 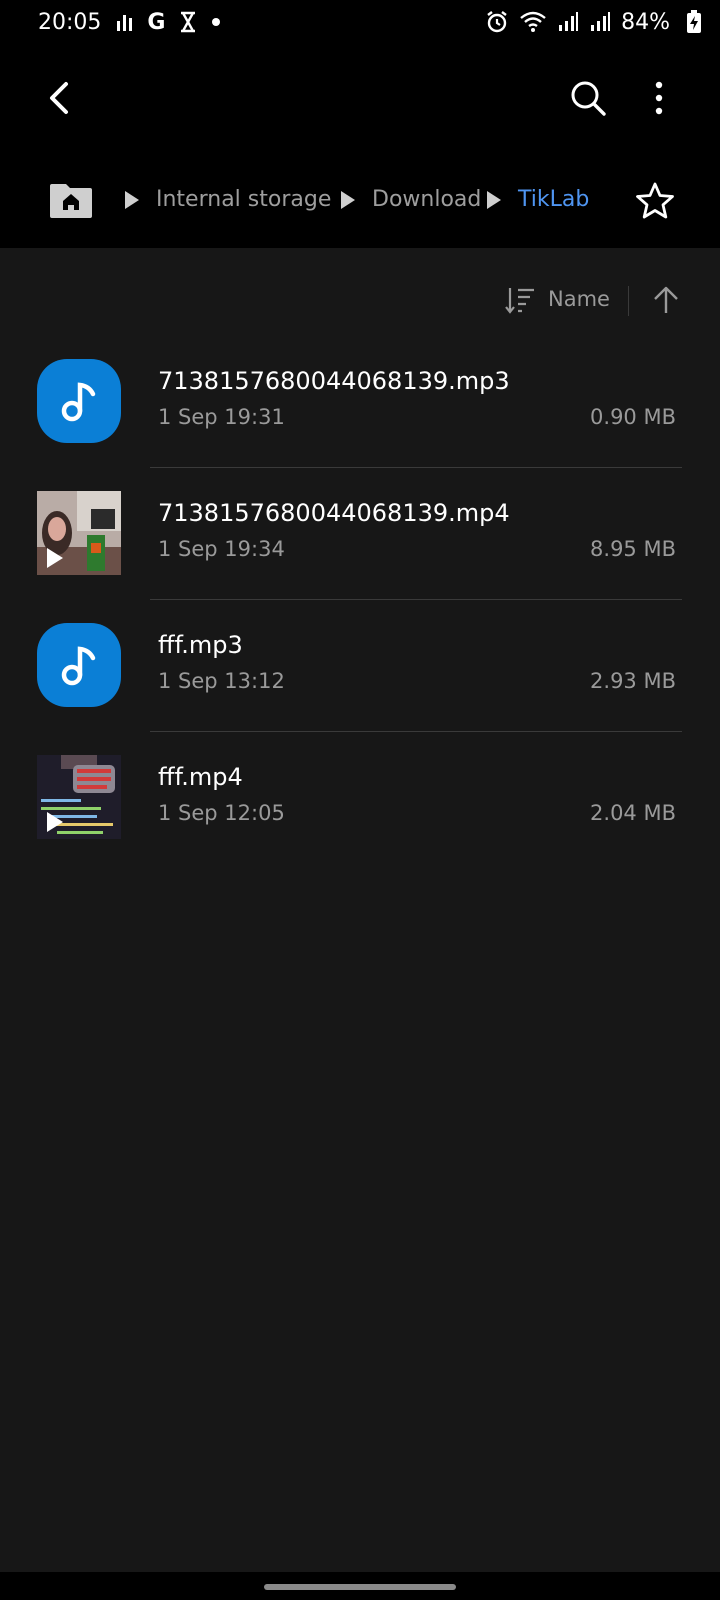 I want to click on sort-divider, so click(x=628, y=301).